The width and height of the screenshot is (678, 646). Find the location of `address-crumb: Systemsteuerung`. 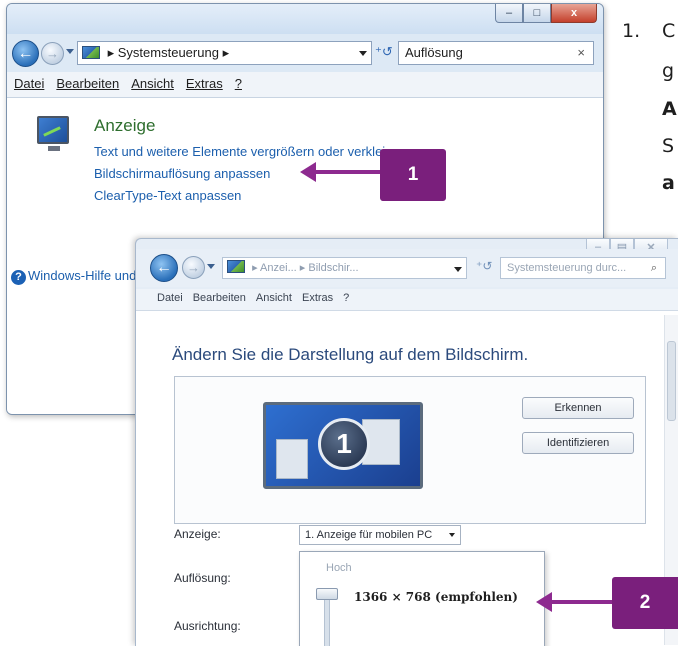

address-crumb: Systemsteuerung is located at coordinates (168, 52).